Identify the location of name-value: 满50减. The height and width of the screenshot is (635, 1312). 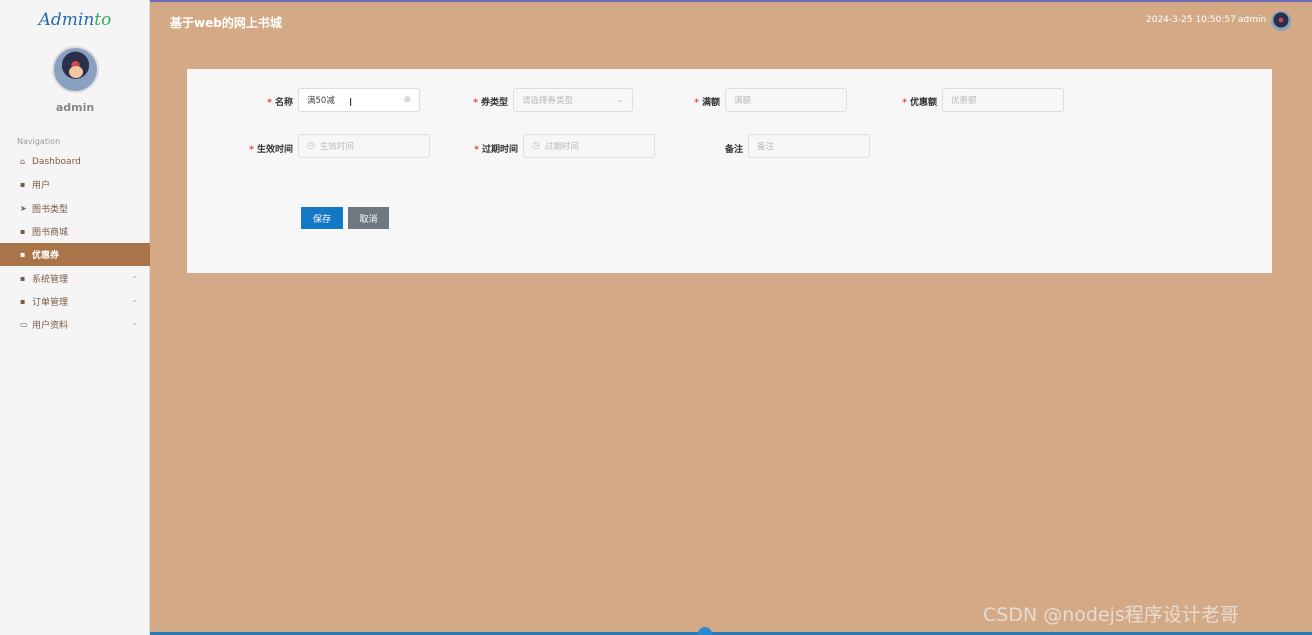
(321, 101).